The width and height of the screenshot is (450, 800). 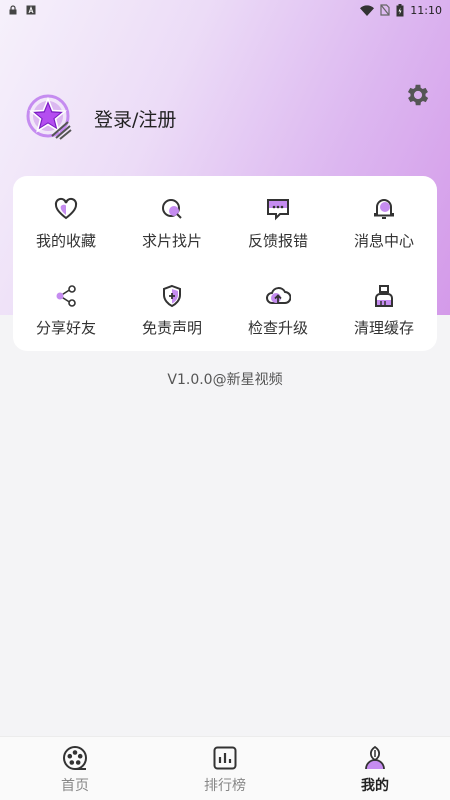 I want to click on menu-item-label: 免责声明, so click(x=171, y=328).